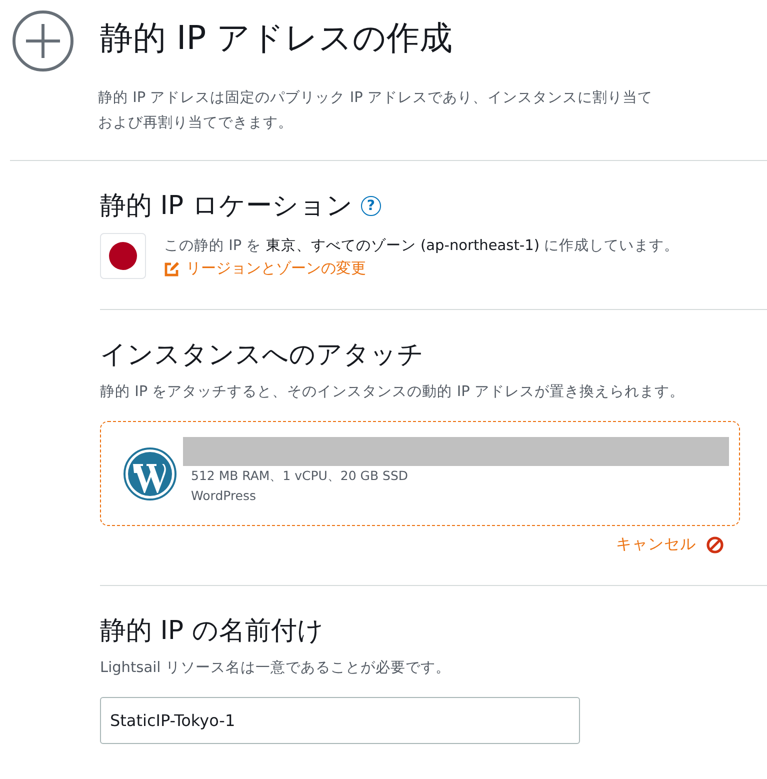 This screenshot has height=779, width=767. Describe the element at coordinates (262, 355) in the screenshot. I see `section-heading: インスタンスへのアタッチ` at that location.